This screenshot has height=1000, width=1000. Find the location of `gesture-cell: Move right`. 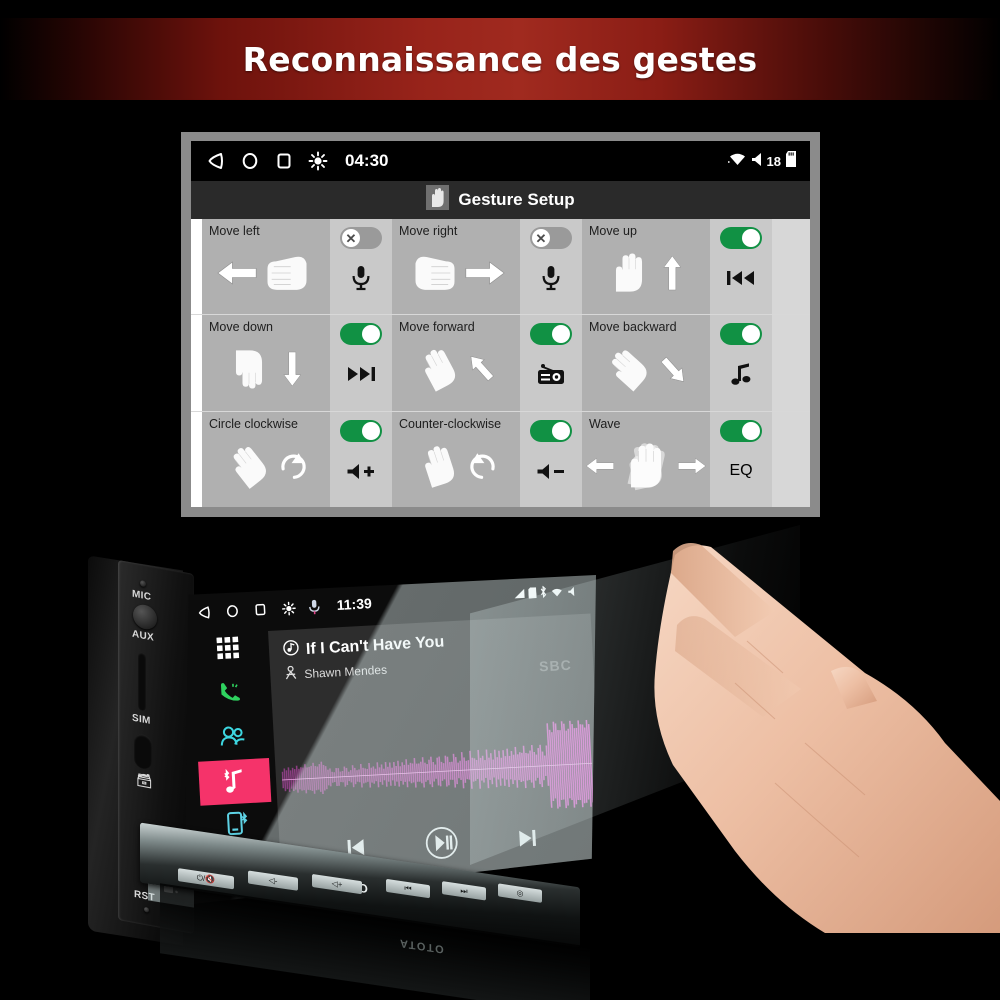

gesture-cell: Move right is located at coordinates (456, 267).